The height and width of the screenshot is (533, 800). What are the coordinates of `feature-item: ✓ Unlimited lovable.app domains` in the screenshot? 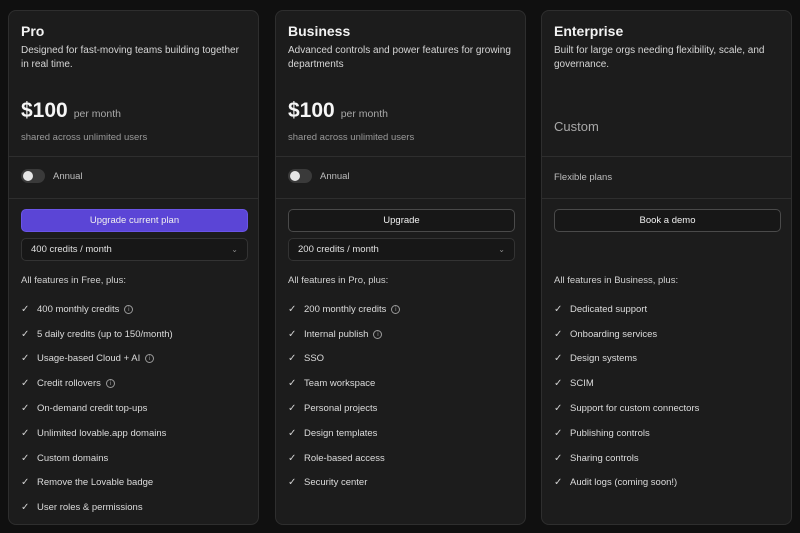 It's located at (97, 433).